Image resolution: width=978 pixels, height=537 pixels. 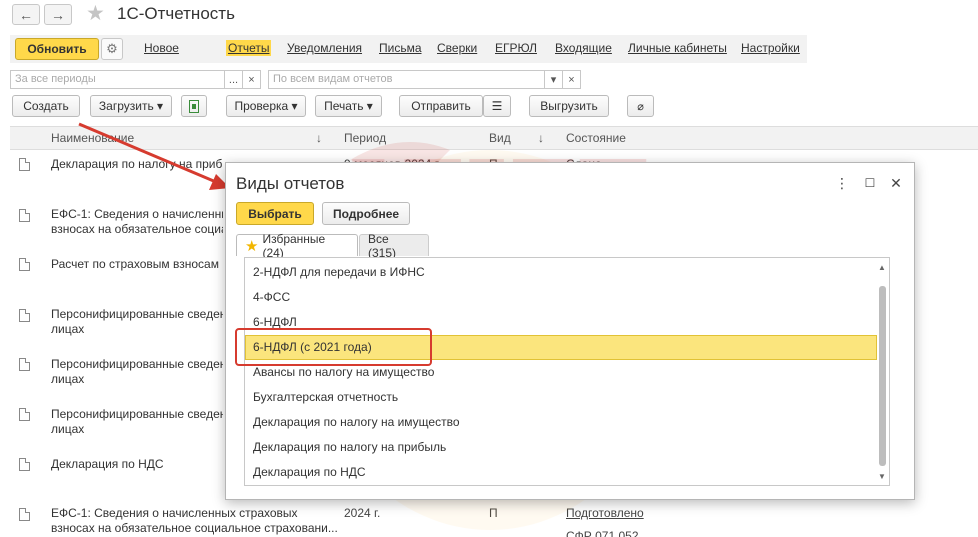 What do you see at coordinates (561, 272) in the screenshot?
I see `list-item: 2-НДФЛ для передачи в ИФНС` at bounding box center [561, 272].